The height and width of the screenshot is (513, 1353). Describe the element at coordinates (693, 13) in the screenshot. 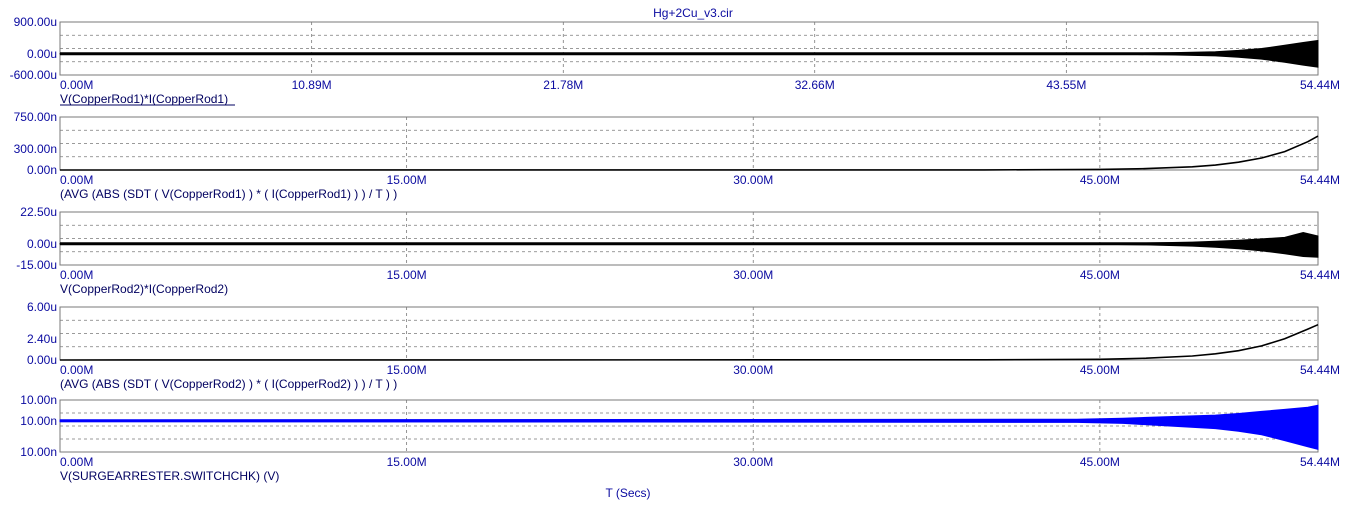

I see `plot-title: Hg+2Cu_v3.cir` at that location.